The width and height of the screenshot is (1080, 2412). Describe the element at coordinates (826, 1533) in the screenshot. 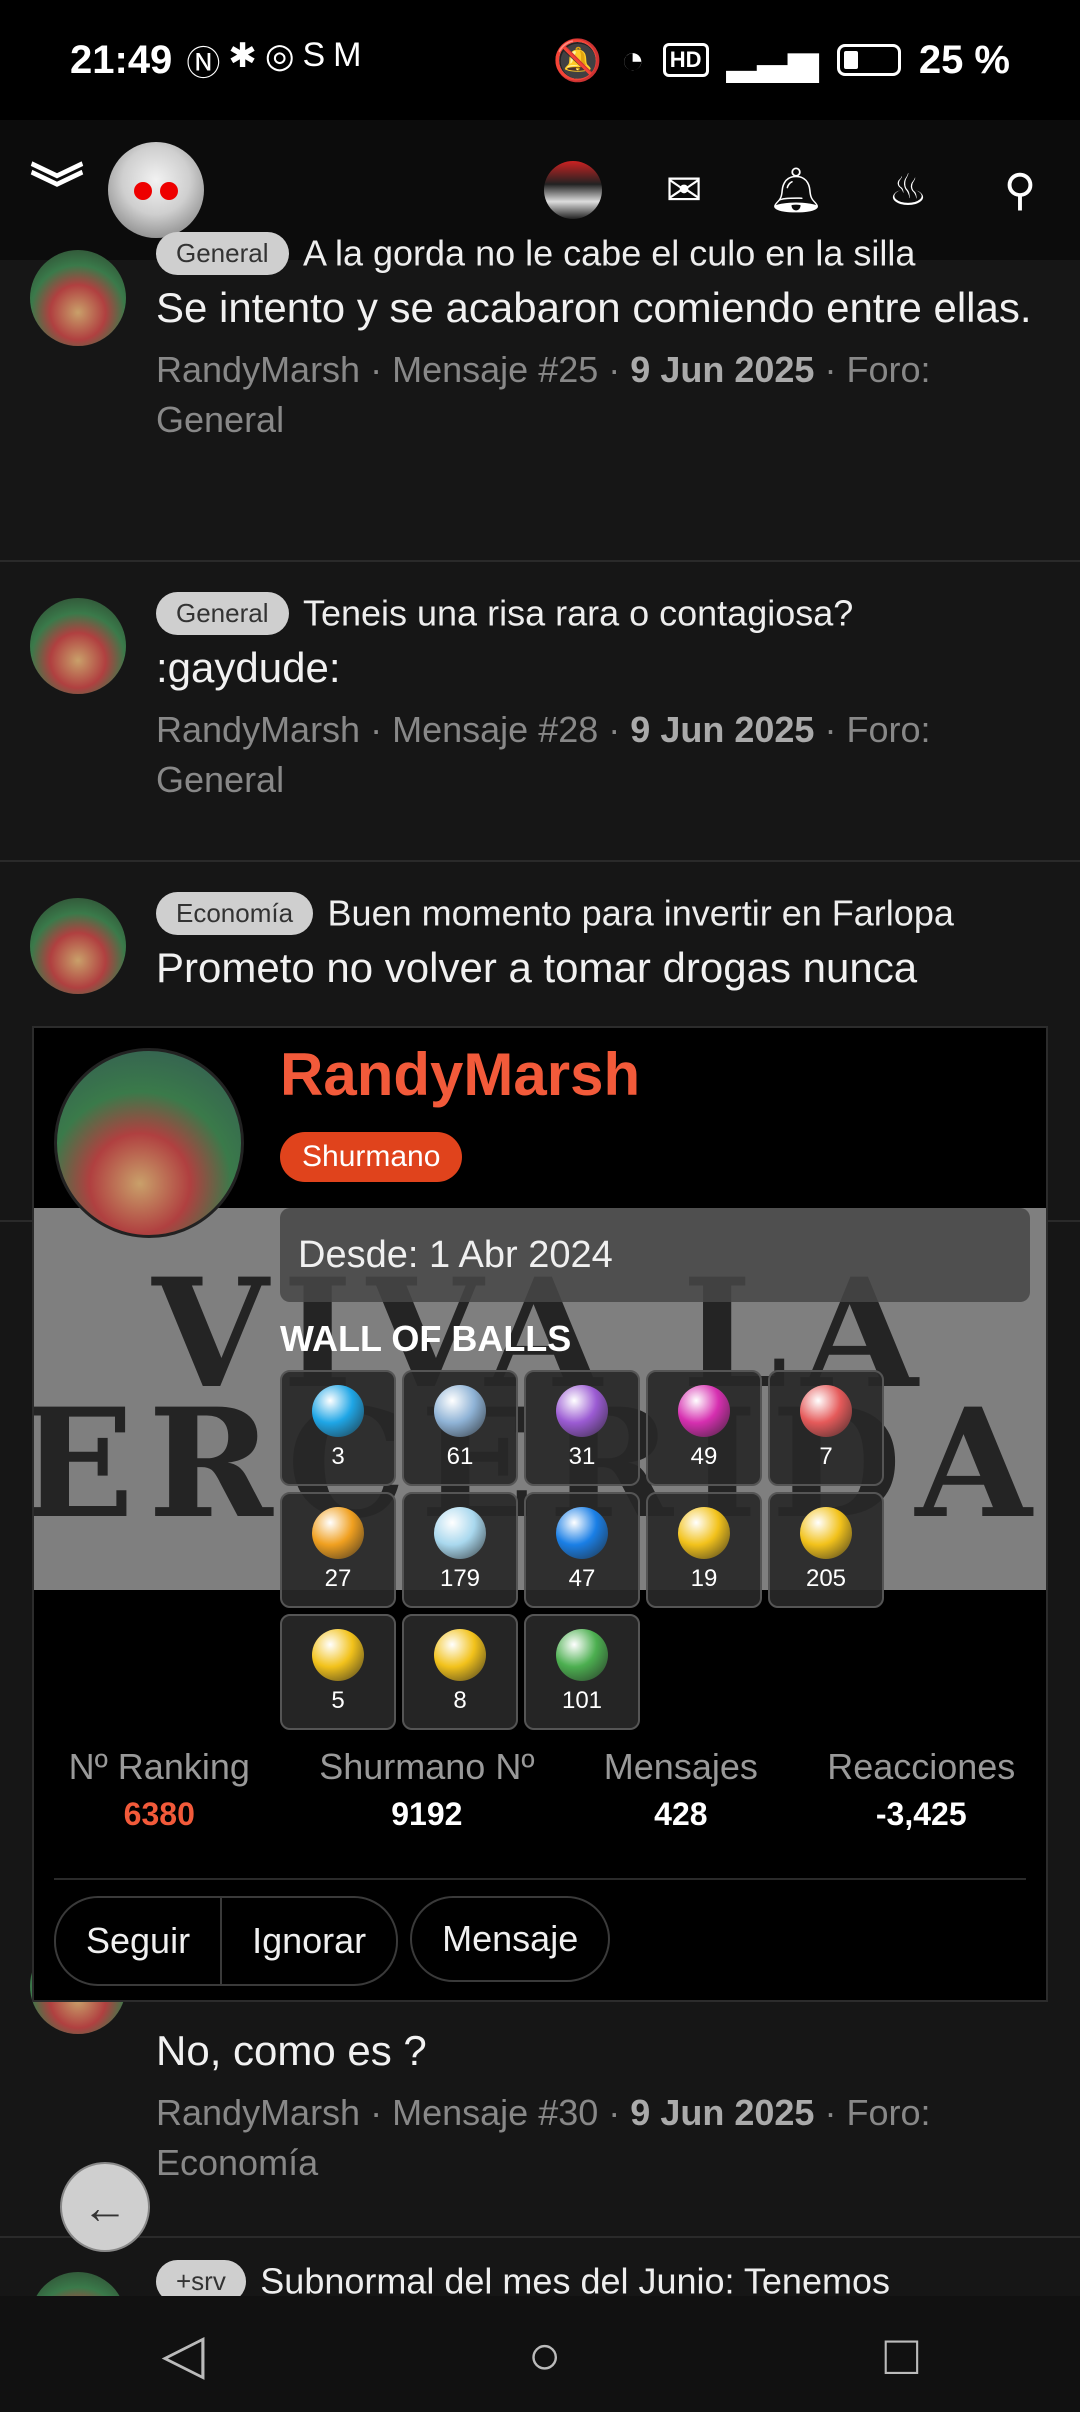

I see `rofl-face-icon` at that location.